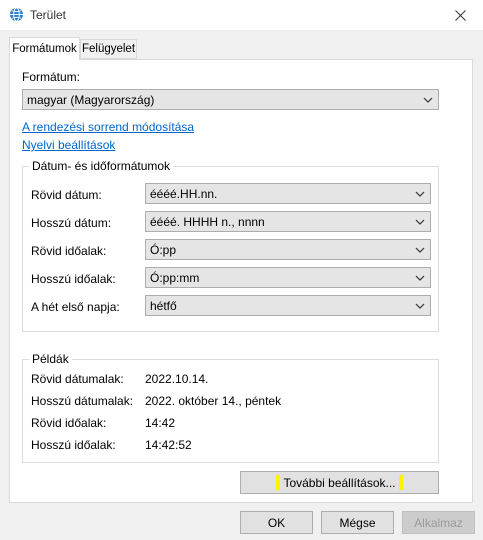 The height and width of the screenshot is (540, 483). I want to click on close-button, so click(460, 15).